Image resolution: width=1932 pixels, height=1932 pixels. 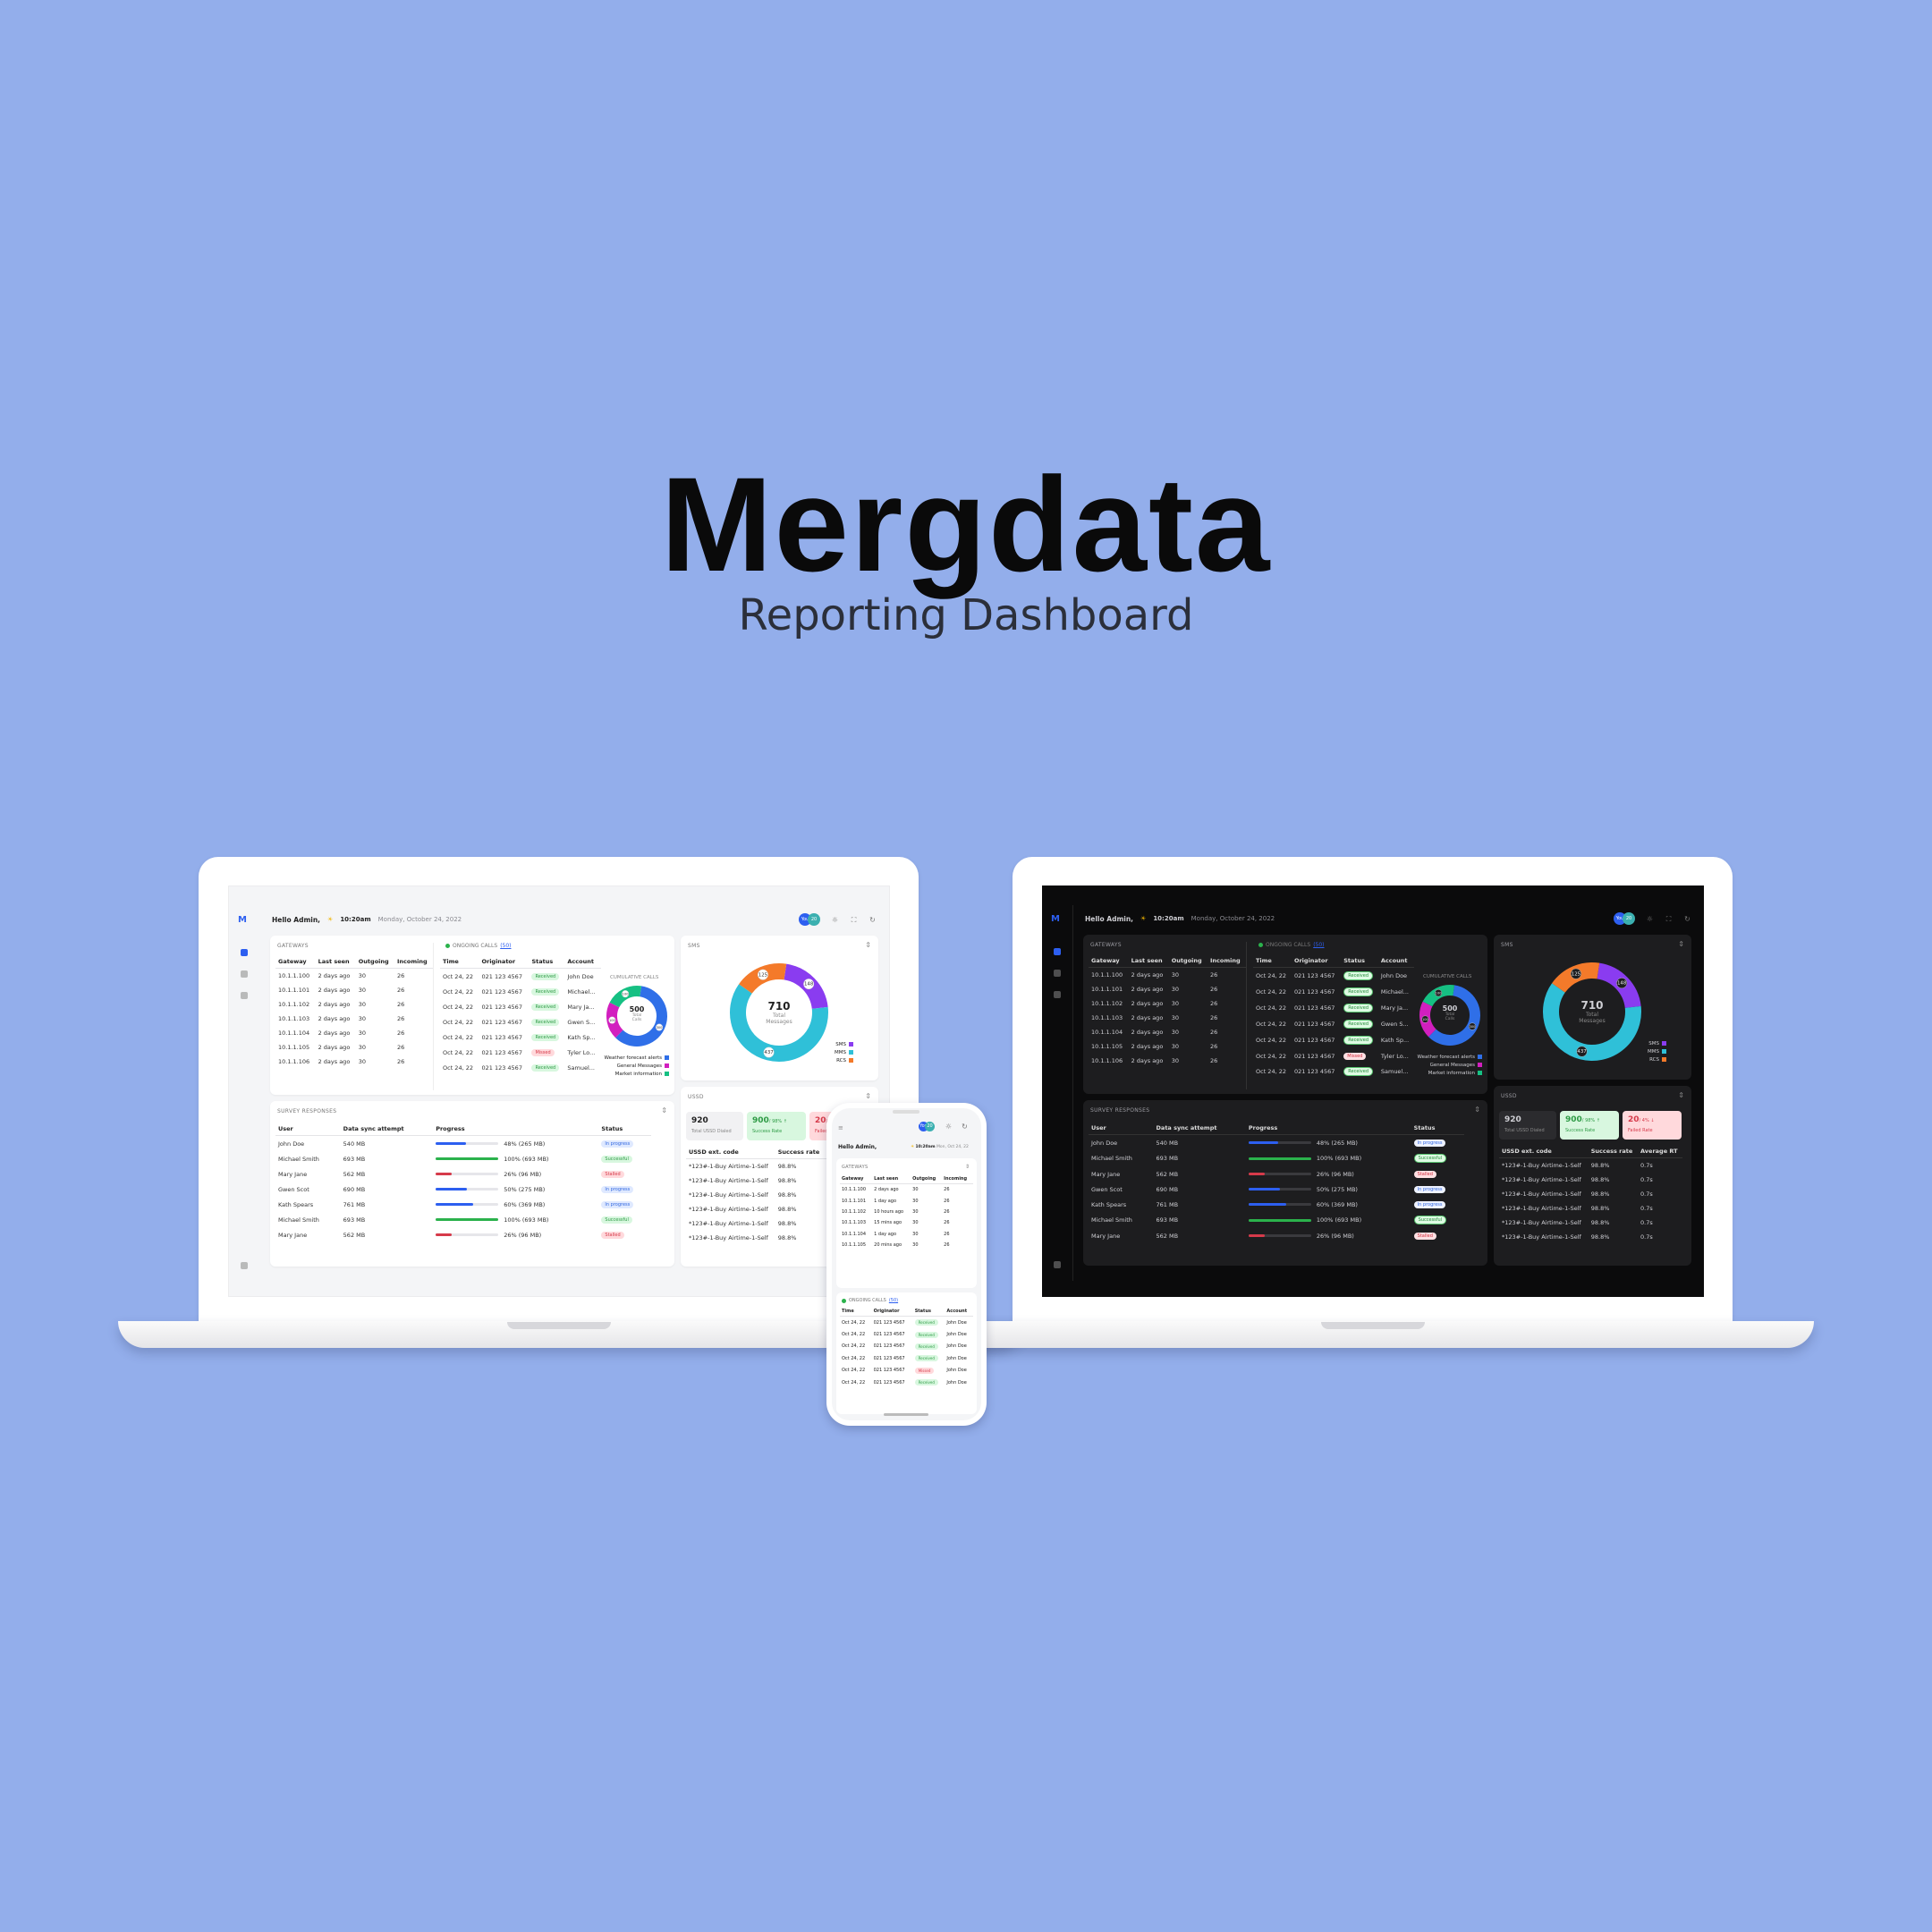 What do you see at coordinates (1057, 951) in the screenshot?
I see `dashboard-icon` at bounding box center [1057, 951].